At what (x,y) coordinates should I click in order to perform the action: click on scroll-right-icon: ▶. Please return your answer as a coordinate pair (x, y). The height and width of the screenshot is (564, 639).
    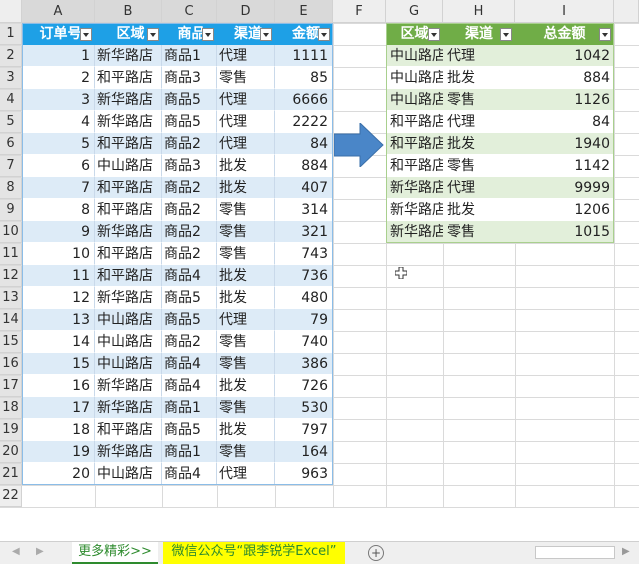
    Looking at the image, I should click on (626, 551).